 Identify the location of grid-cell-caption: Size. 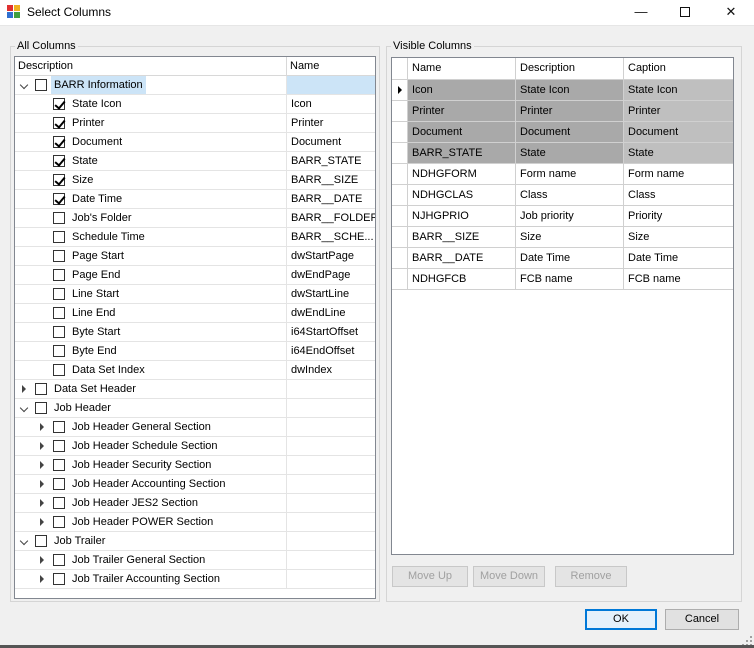
(678, 237).